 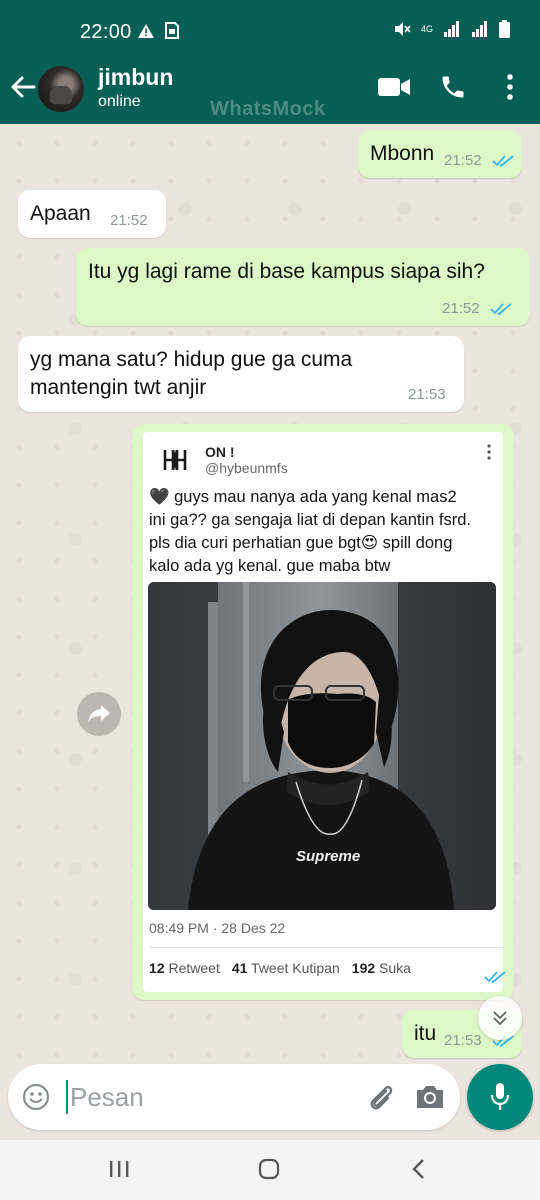 I want to click on like-label: Suka, so click(x=395, y=968).